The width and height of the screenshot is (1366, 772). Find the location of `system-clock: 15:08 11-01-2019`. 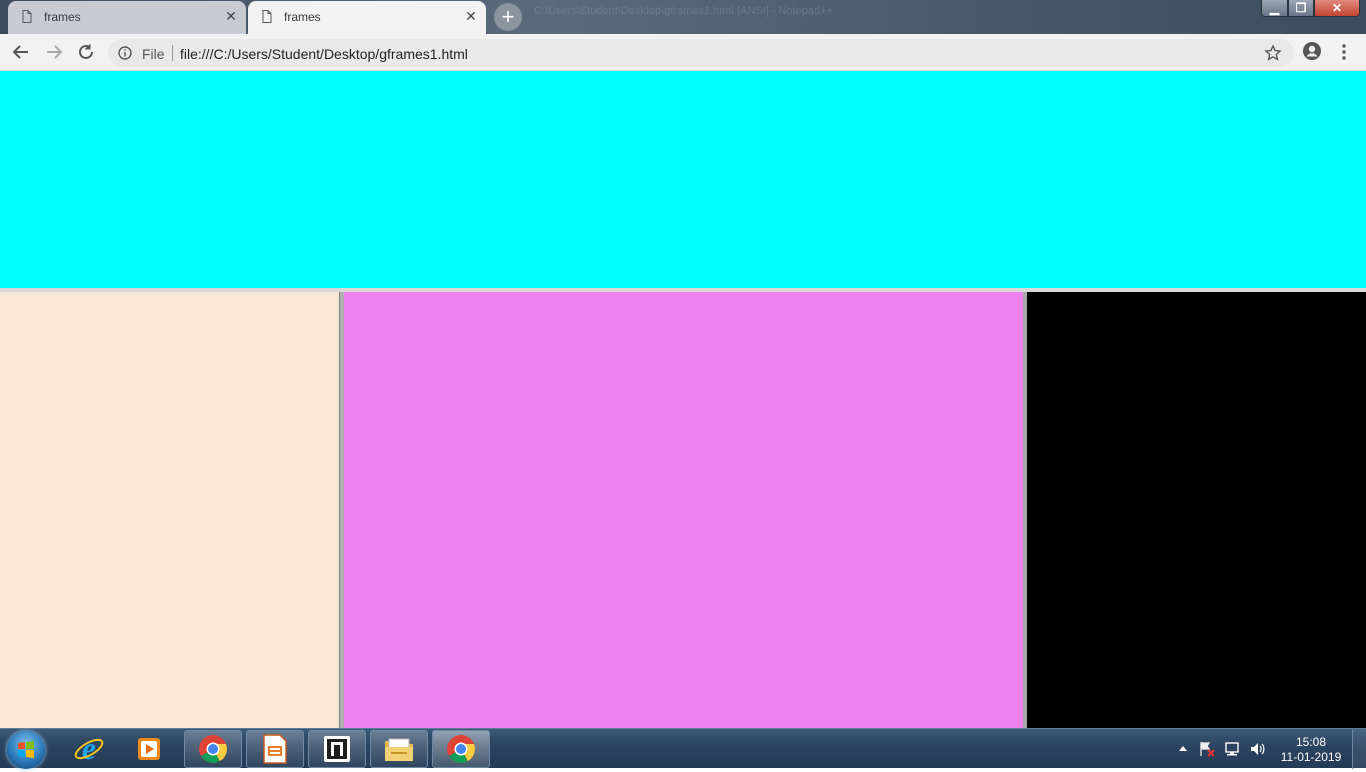

system-clock: 15:08 11-01-2019 is located at coordinates (1311, 750).